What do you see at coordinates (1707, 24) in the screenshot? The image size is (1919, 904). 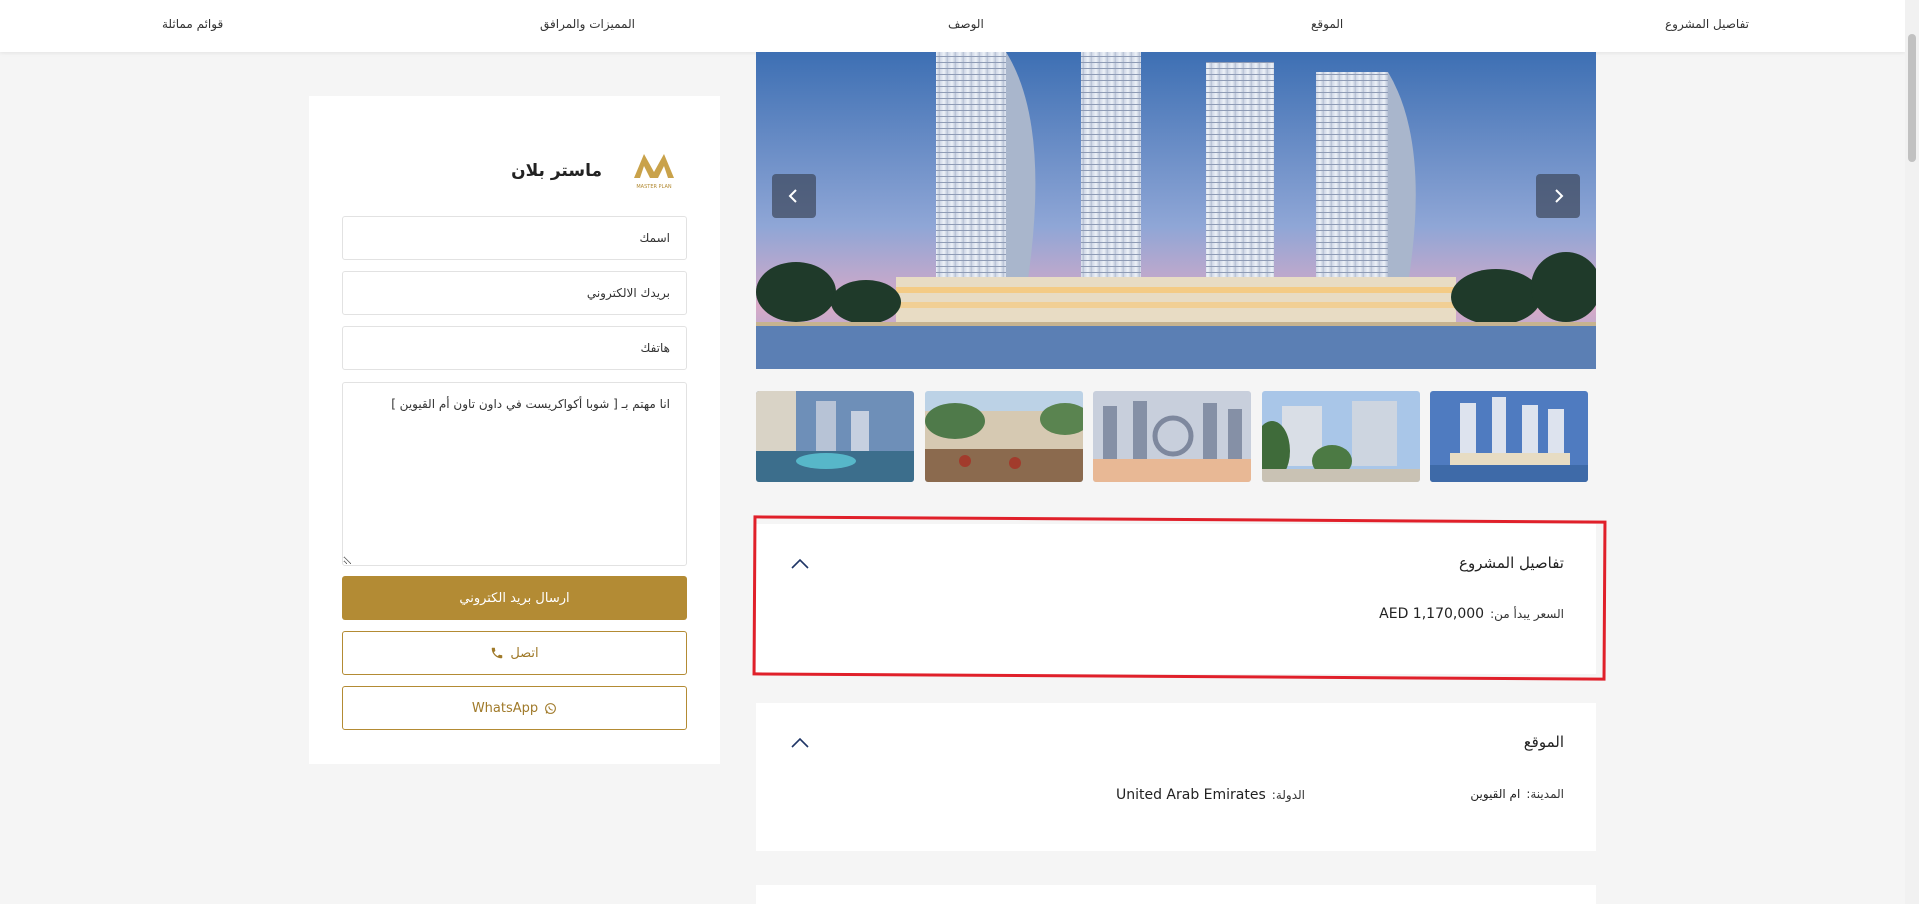 I see `nav-project-details: تفاصيل المشروع` at bounding box center [1707, 24].